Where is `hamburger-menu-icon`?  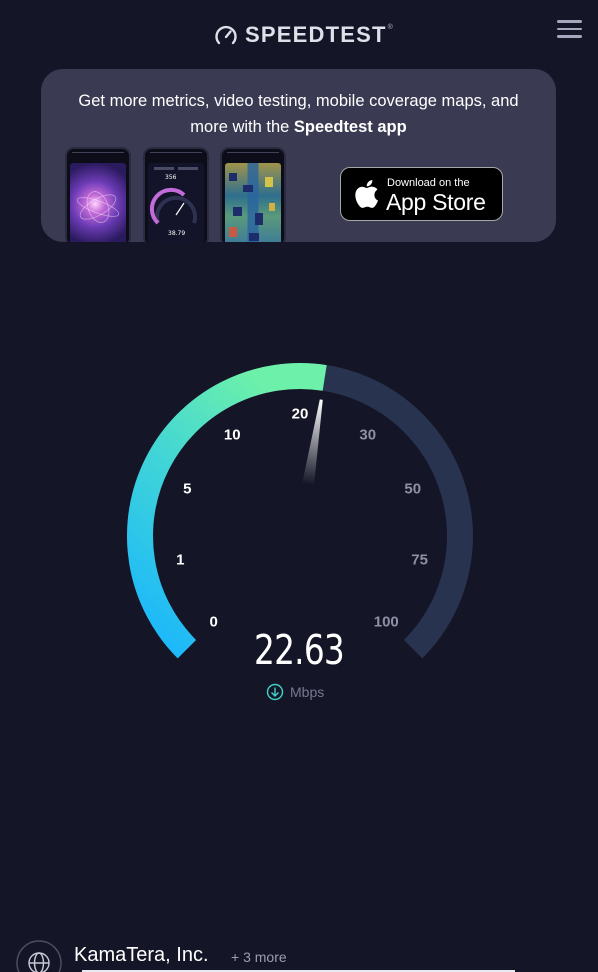
hamburger-menu-icon is located at coordinates (569, 30).